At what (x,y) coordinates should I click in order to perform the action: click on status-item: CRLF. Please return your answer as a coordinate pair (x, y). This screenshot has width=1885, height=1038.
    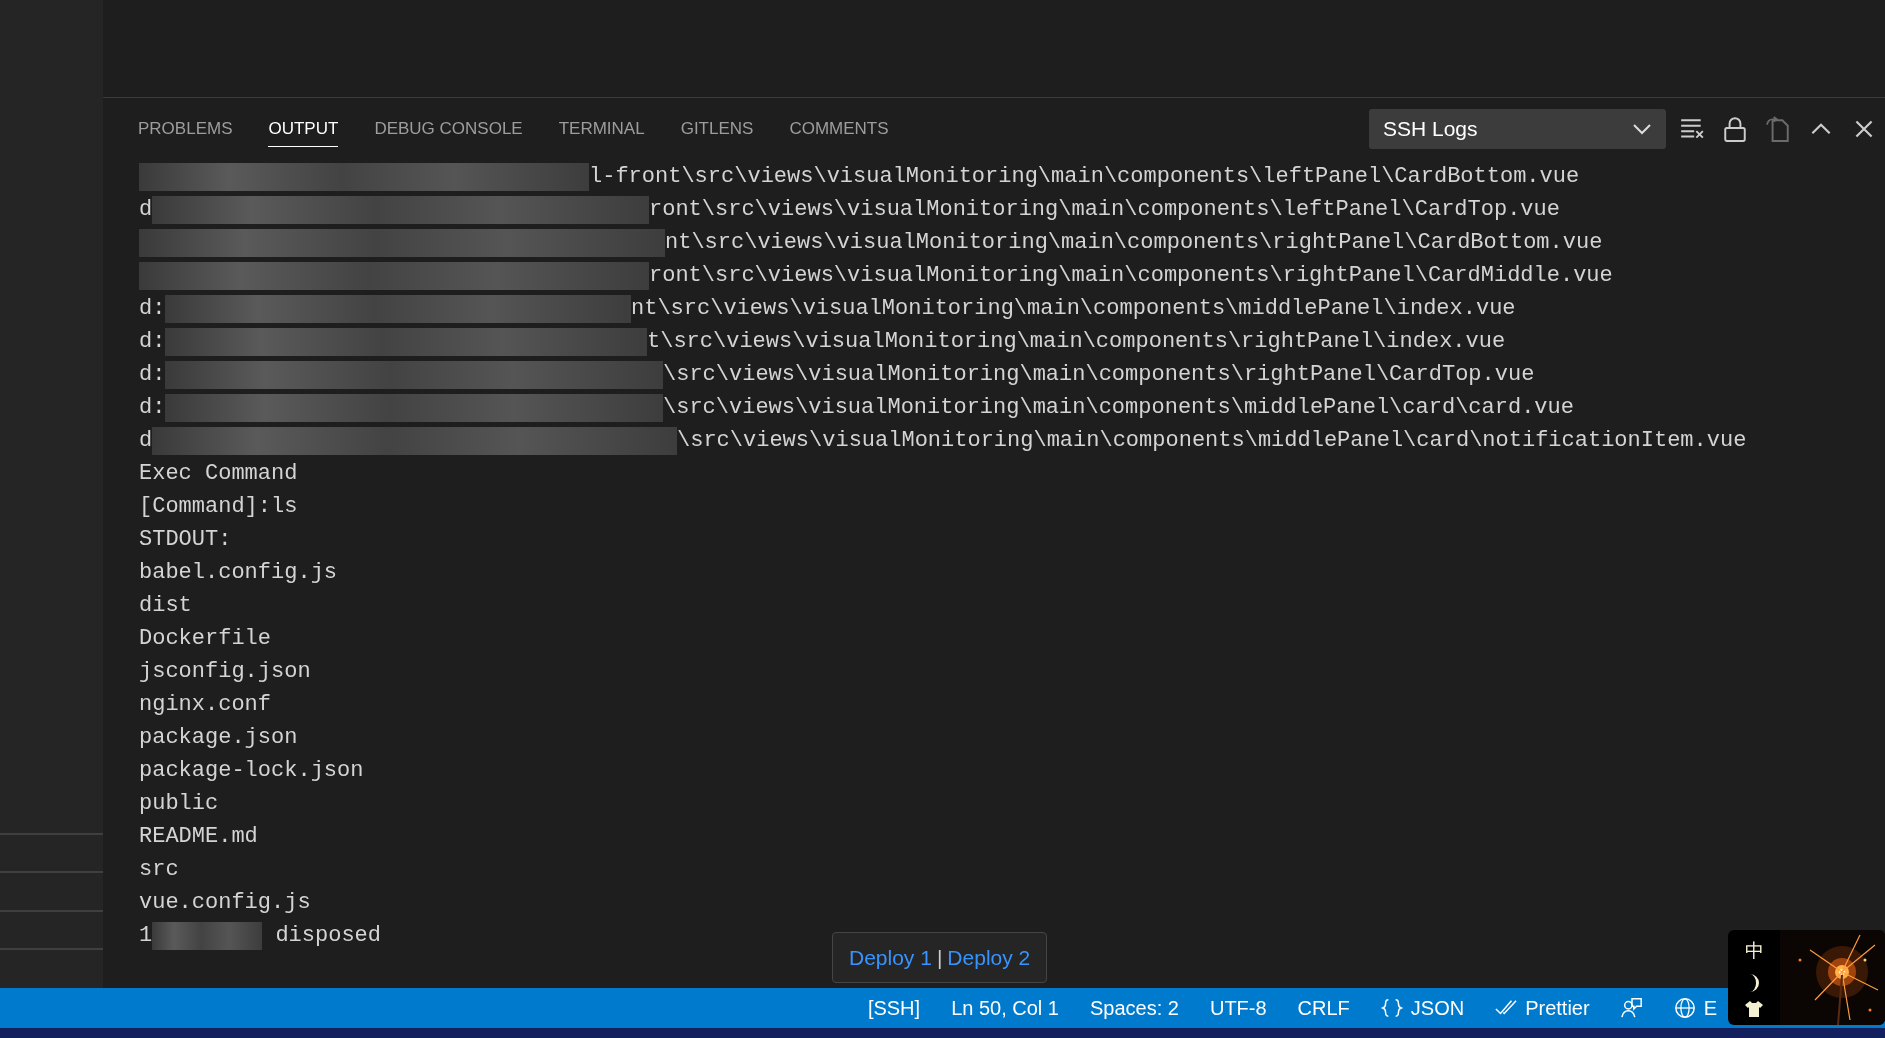
    Looking at the image, I should click on (1323, 1008).